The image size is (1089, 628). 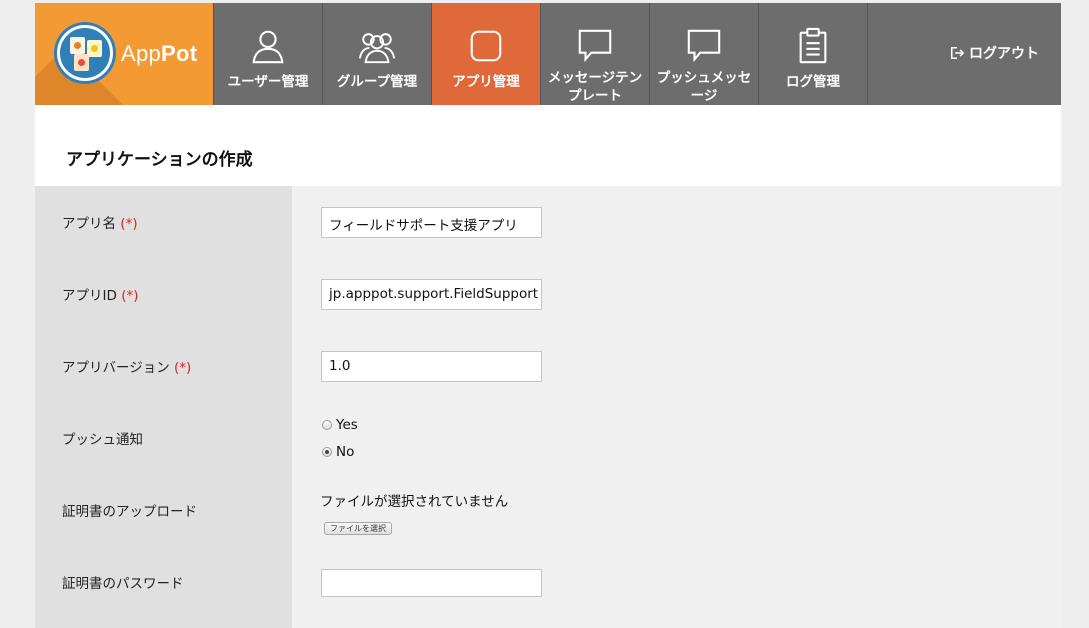 What do you see at coordinates (347, 425) in the screenshot?
I see `push-option-yes-label: Yes` at bounding box center [347, 425].